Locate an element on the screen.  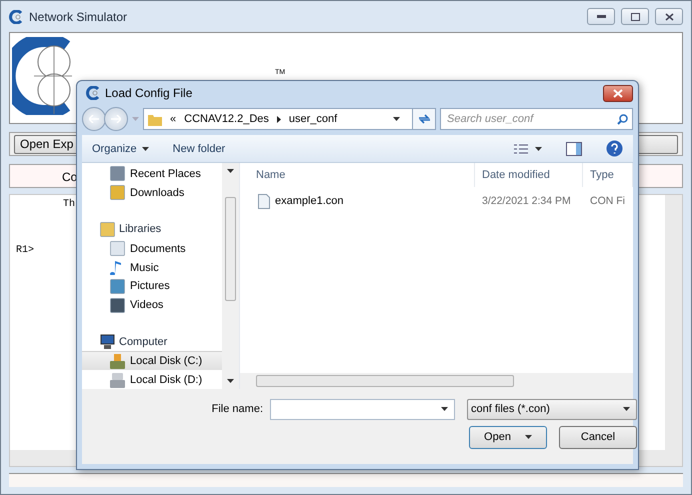
nav-item: Music is located at coordinates (152, 267).